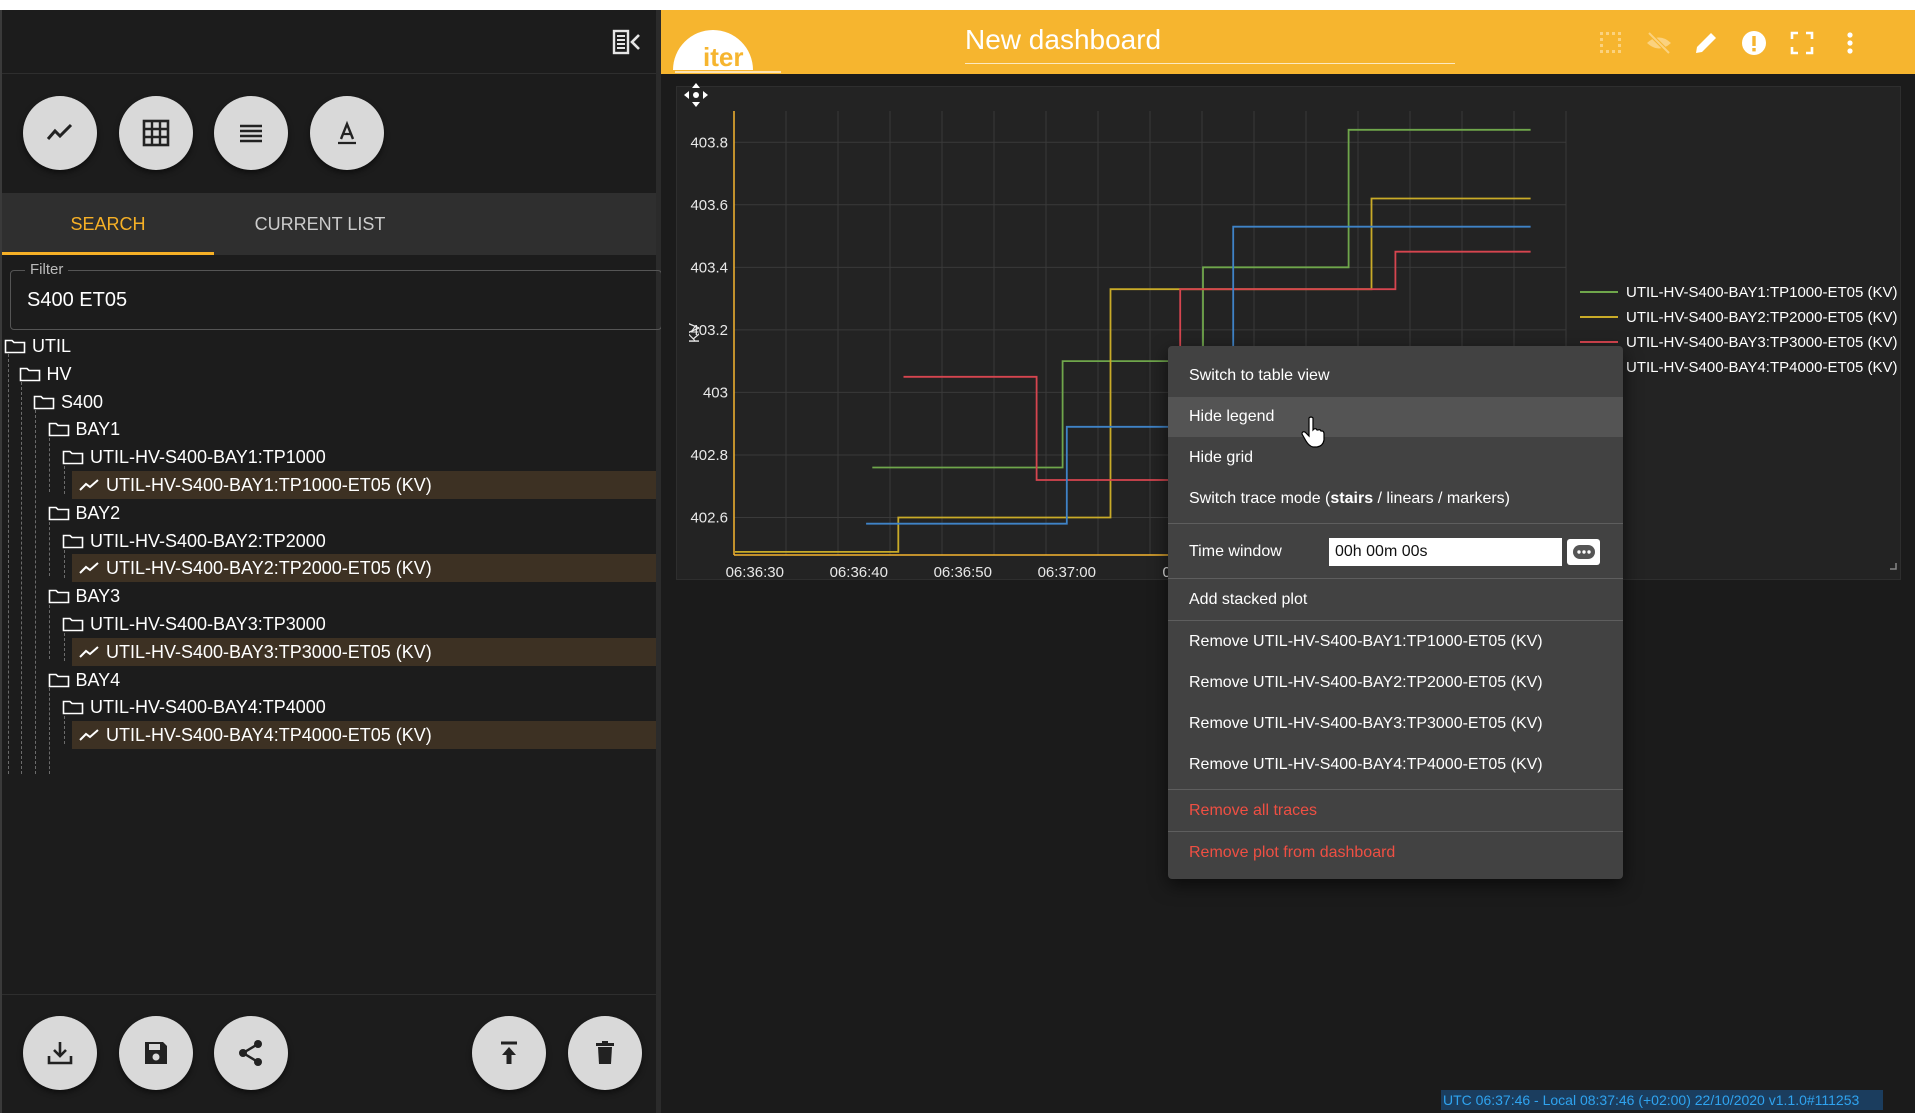 The width and height of the screenshot is (1915, 1113). What do you see at coordinates (1395, 853) in the screenshot?
I see `menu-remove-plot: Remove plot from dashboard` at bounding box center [1395, 853].